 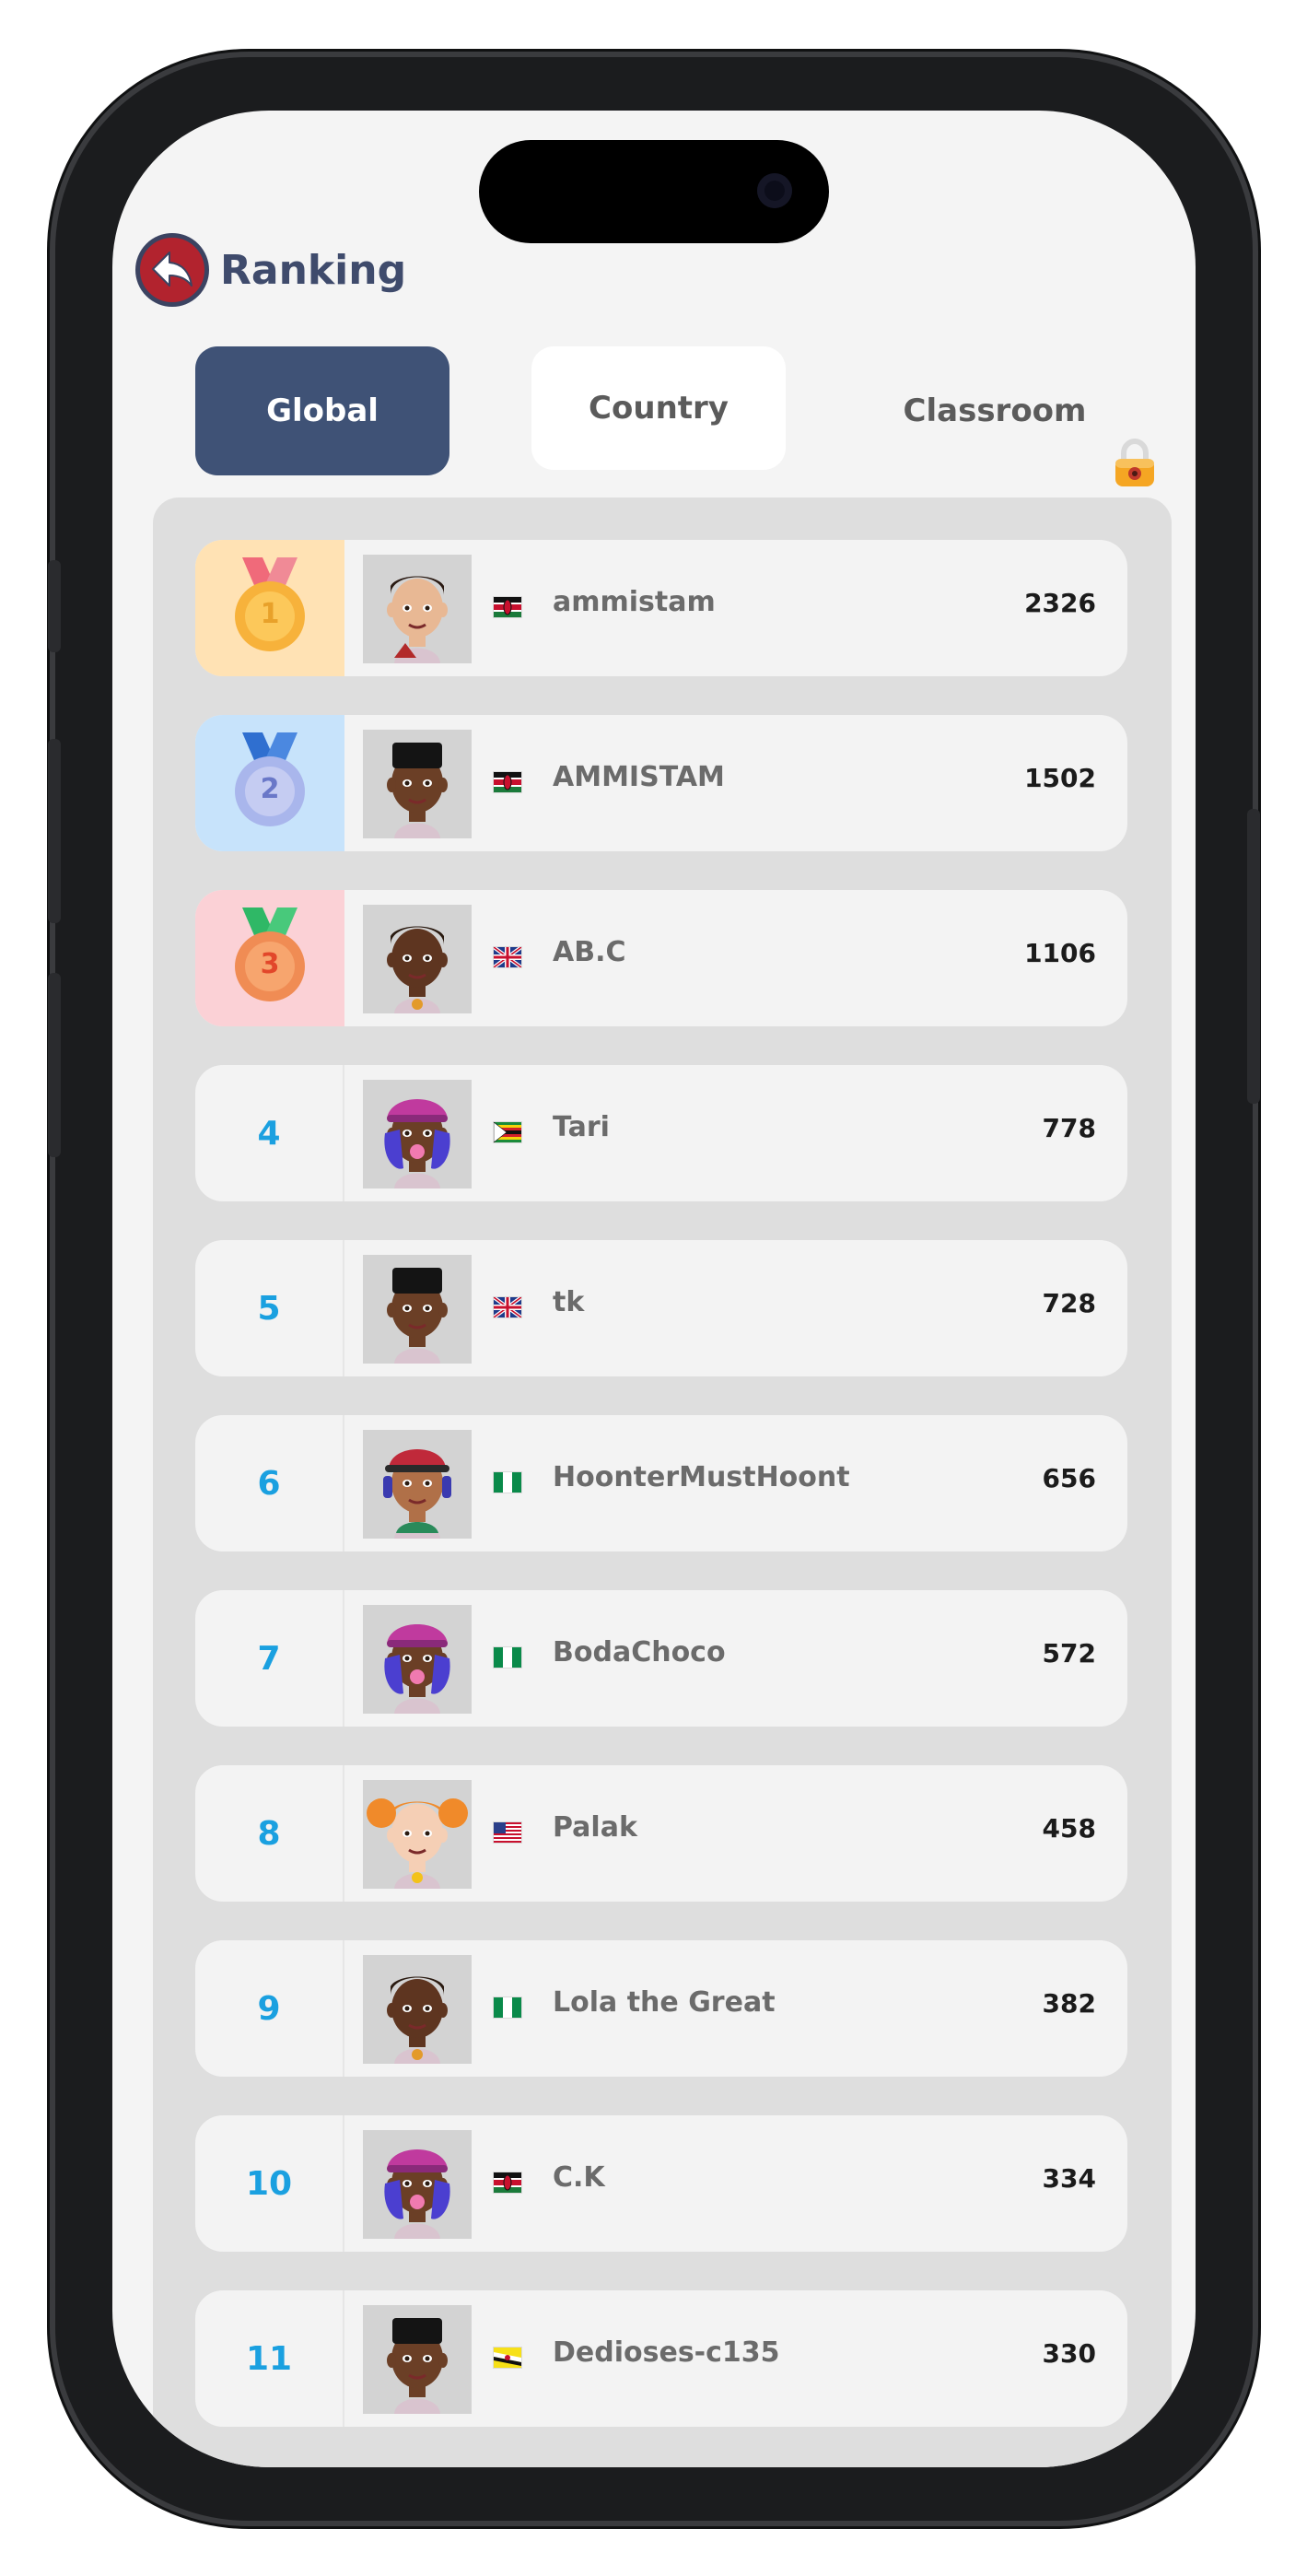 What do you see at coordinates (579, 2177) in the screenshot?
I see `player-name: C.K` at bounding box center [579, 2177].